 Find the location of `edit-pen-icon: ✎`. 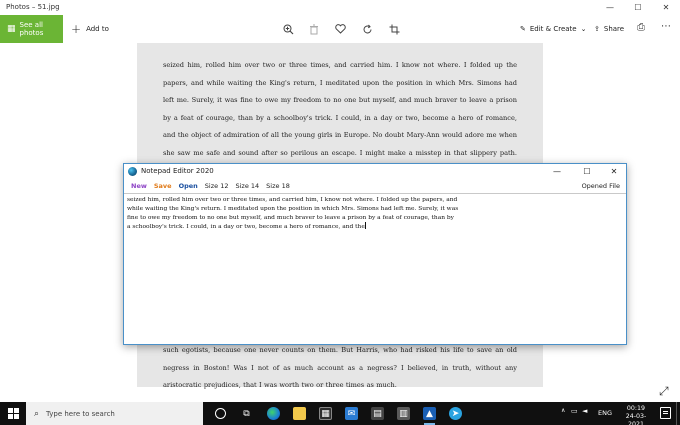

edit-pen-icon: ✎ is located at coordinates (523, 29).